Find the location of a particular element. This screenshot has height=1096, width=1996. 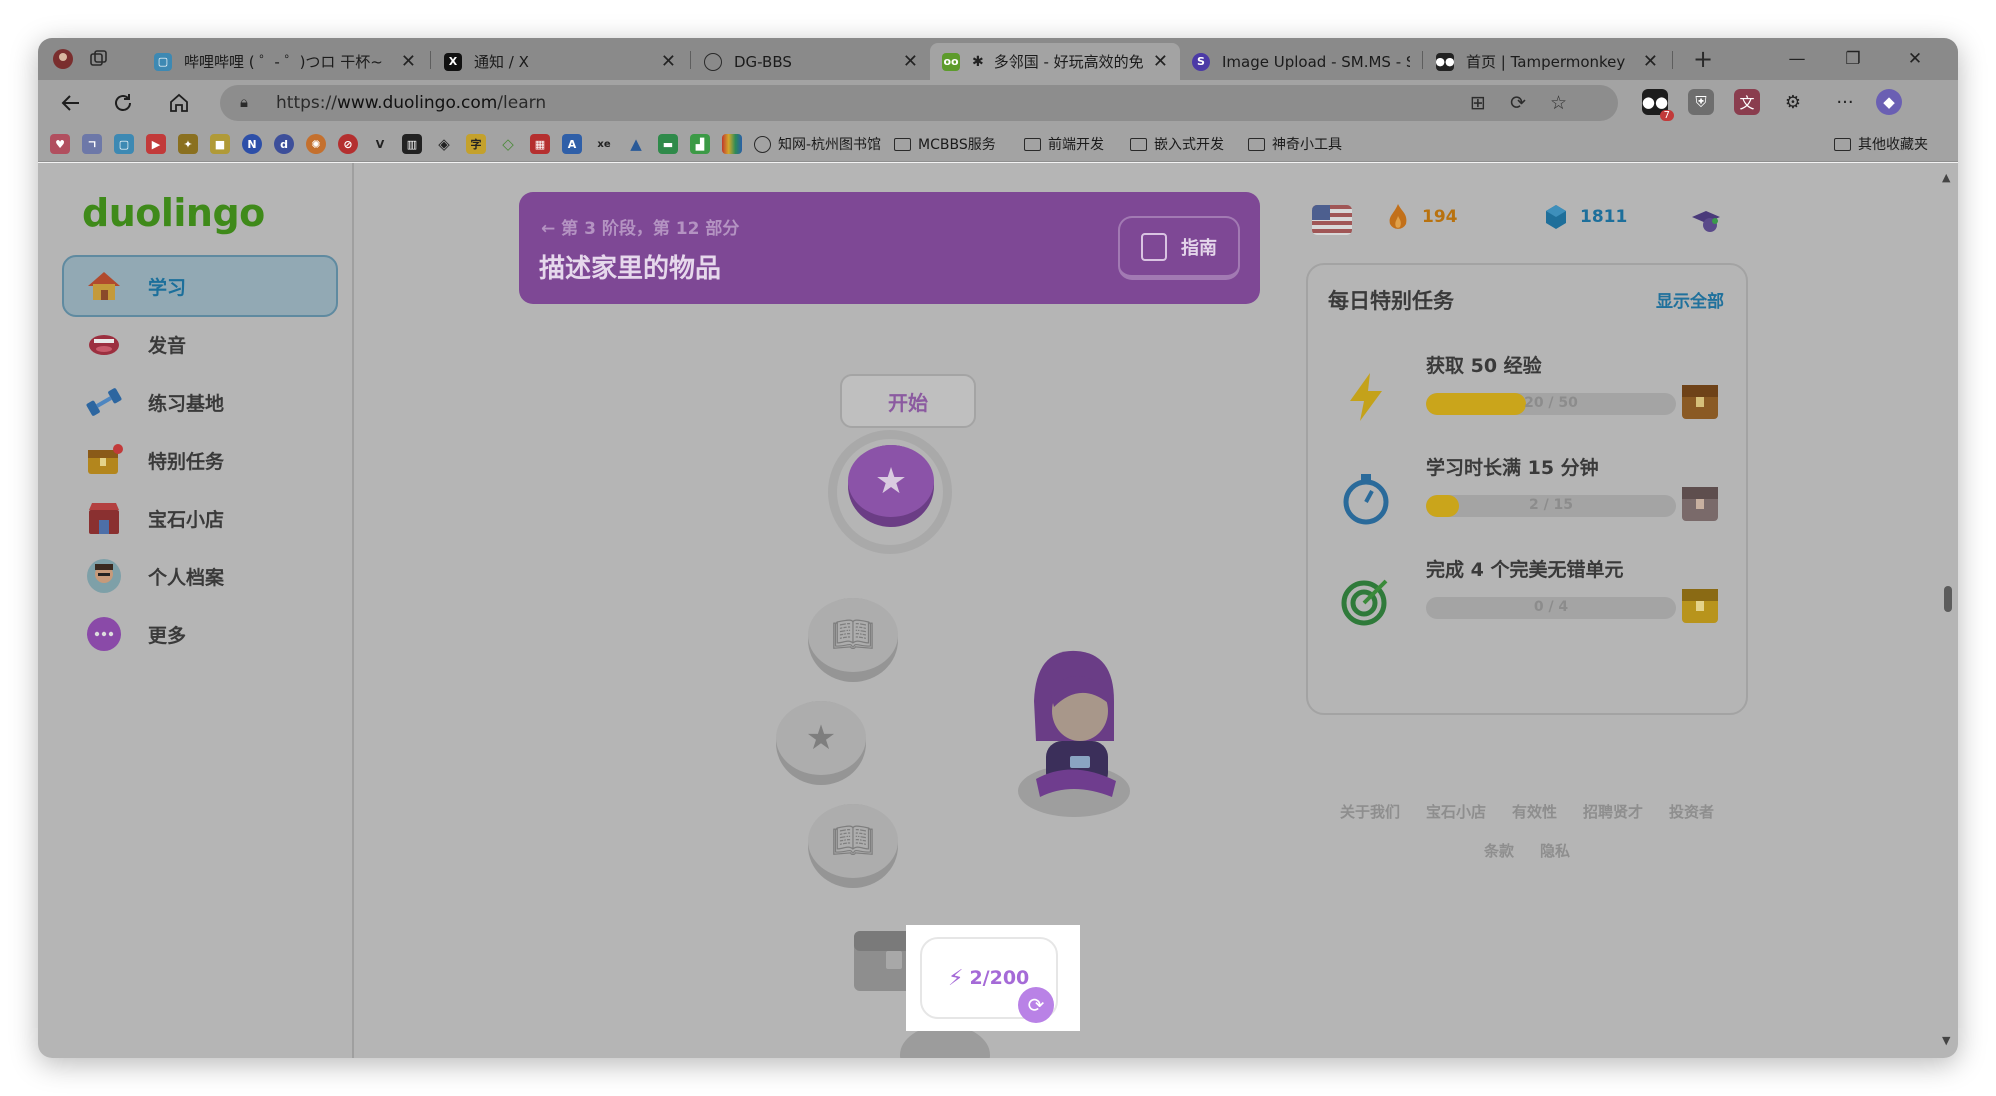

extension-translate-icon: 文 is located at coordinates (1747, 102).